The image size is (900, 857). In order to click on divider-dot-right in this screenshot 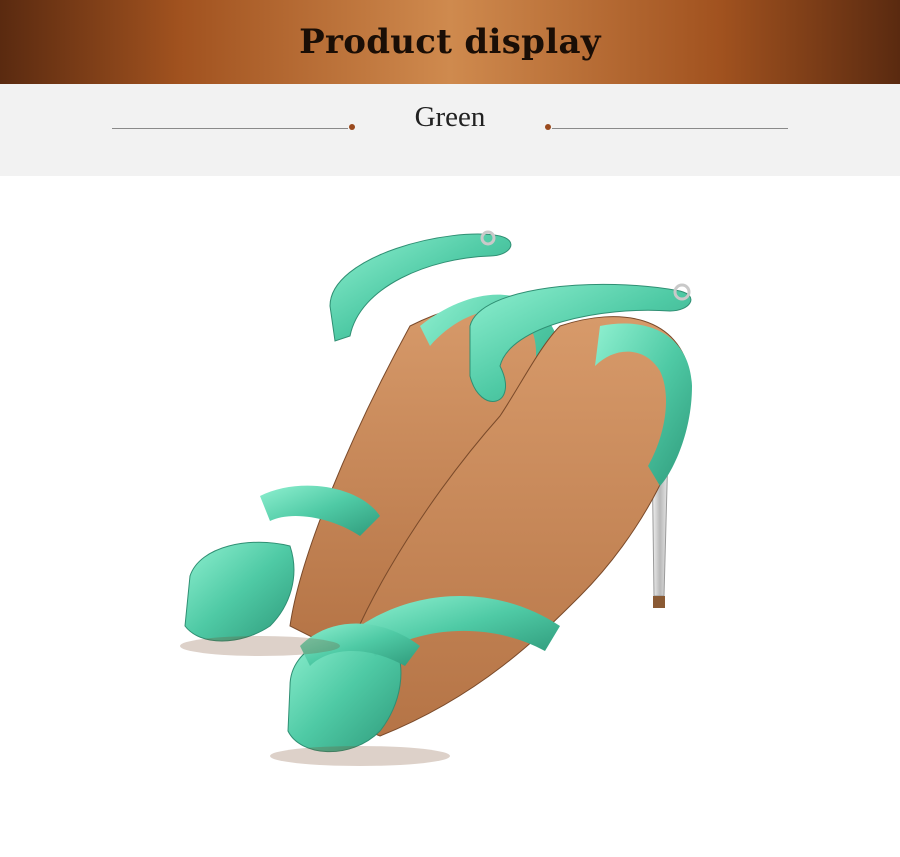, I will do `click(548, 127)`.